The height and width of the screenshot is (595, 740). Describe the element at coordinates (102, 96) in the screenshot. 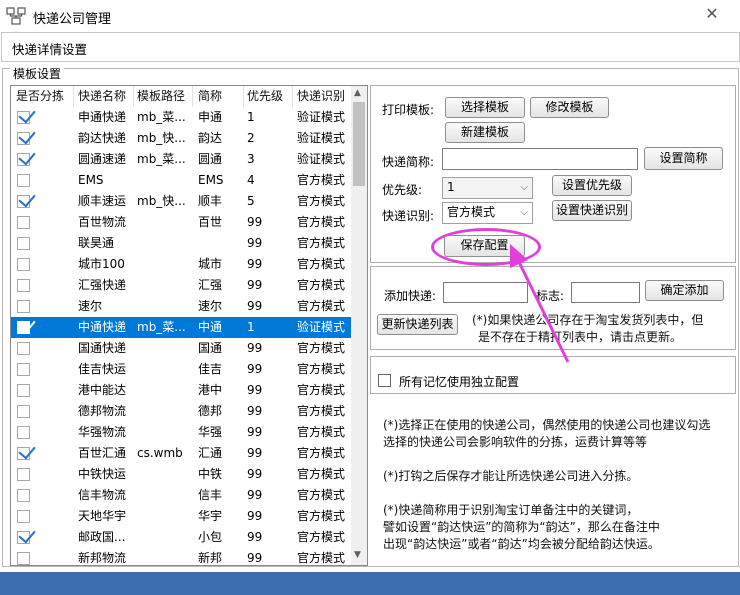

I see `column-header-name: 快递名称` at that location.